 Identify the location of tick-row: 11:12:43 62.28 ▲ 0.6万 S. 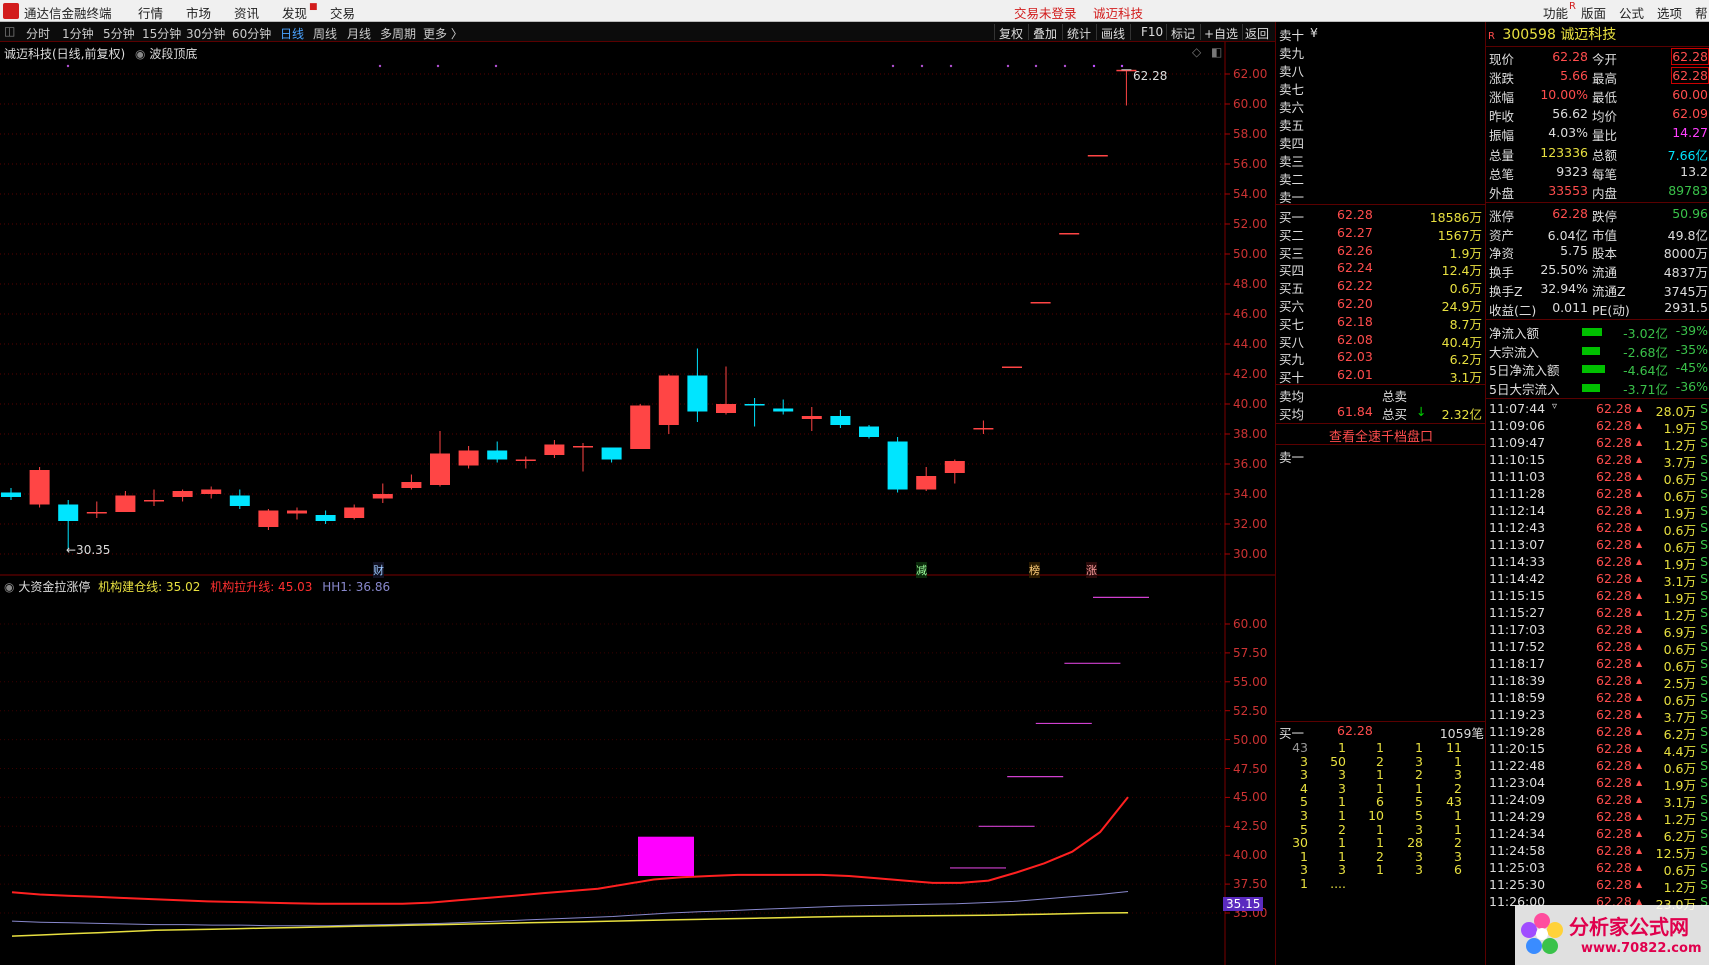
(1597, 529).